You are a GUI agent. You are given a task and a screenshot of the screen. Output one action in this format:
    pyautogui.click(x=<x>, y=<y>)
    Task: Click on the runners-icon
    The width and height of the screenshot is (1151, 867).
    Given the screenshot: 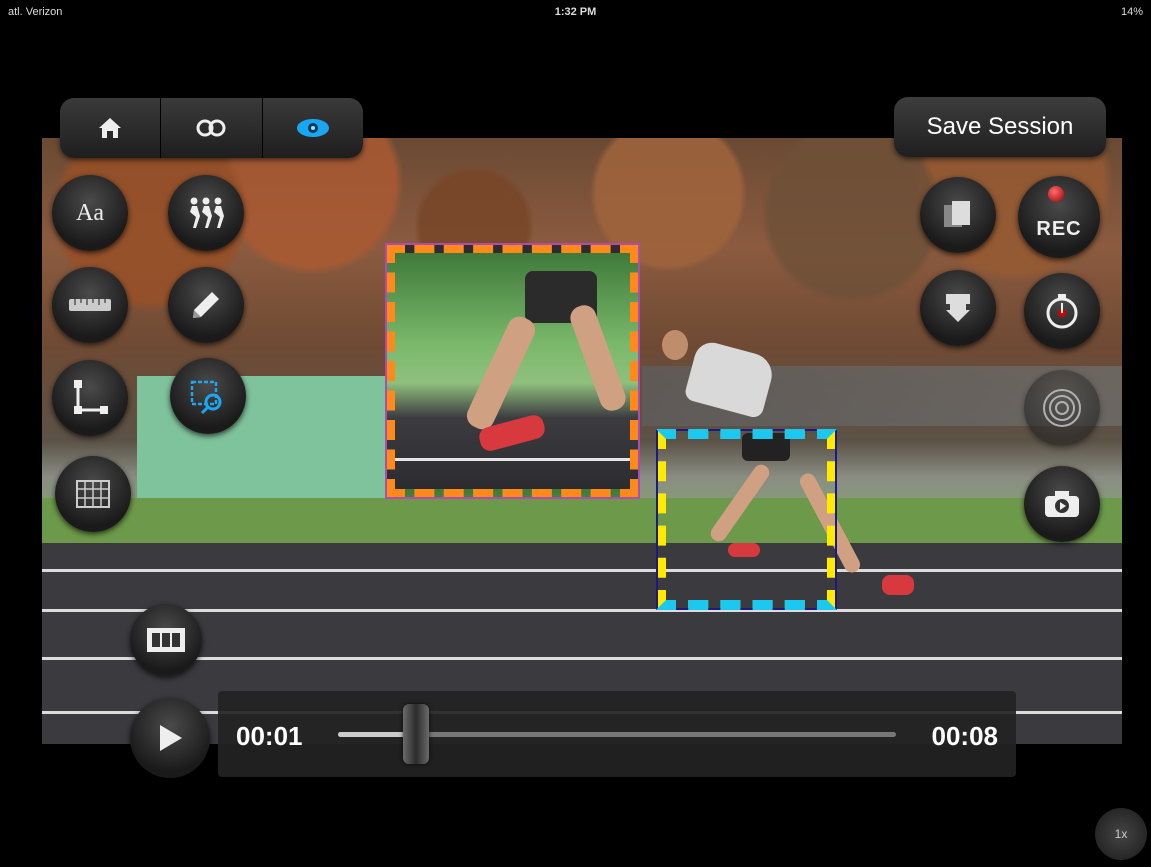 What is the action you would take?
    pyautogui.click(x=207, y=212)
    